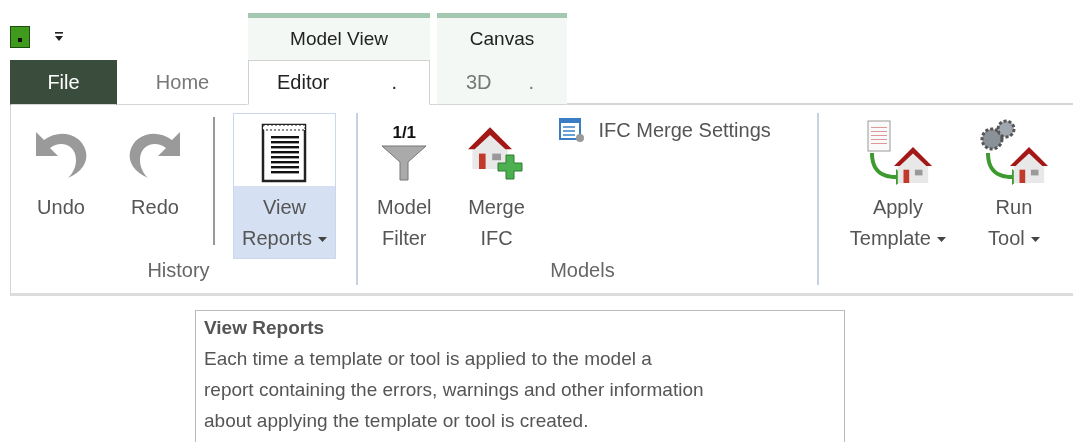 This screenshot has height=447, width=1073. What do you see at coordinates (63, 82) in the screenshot?
I see `ribbon-tab: File` at bounding box center [63, 82].